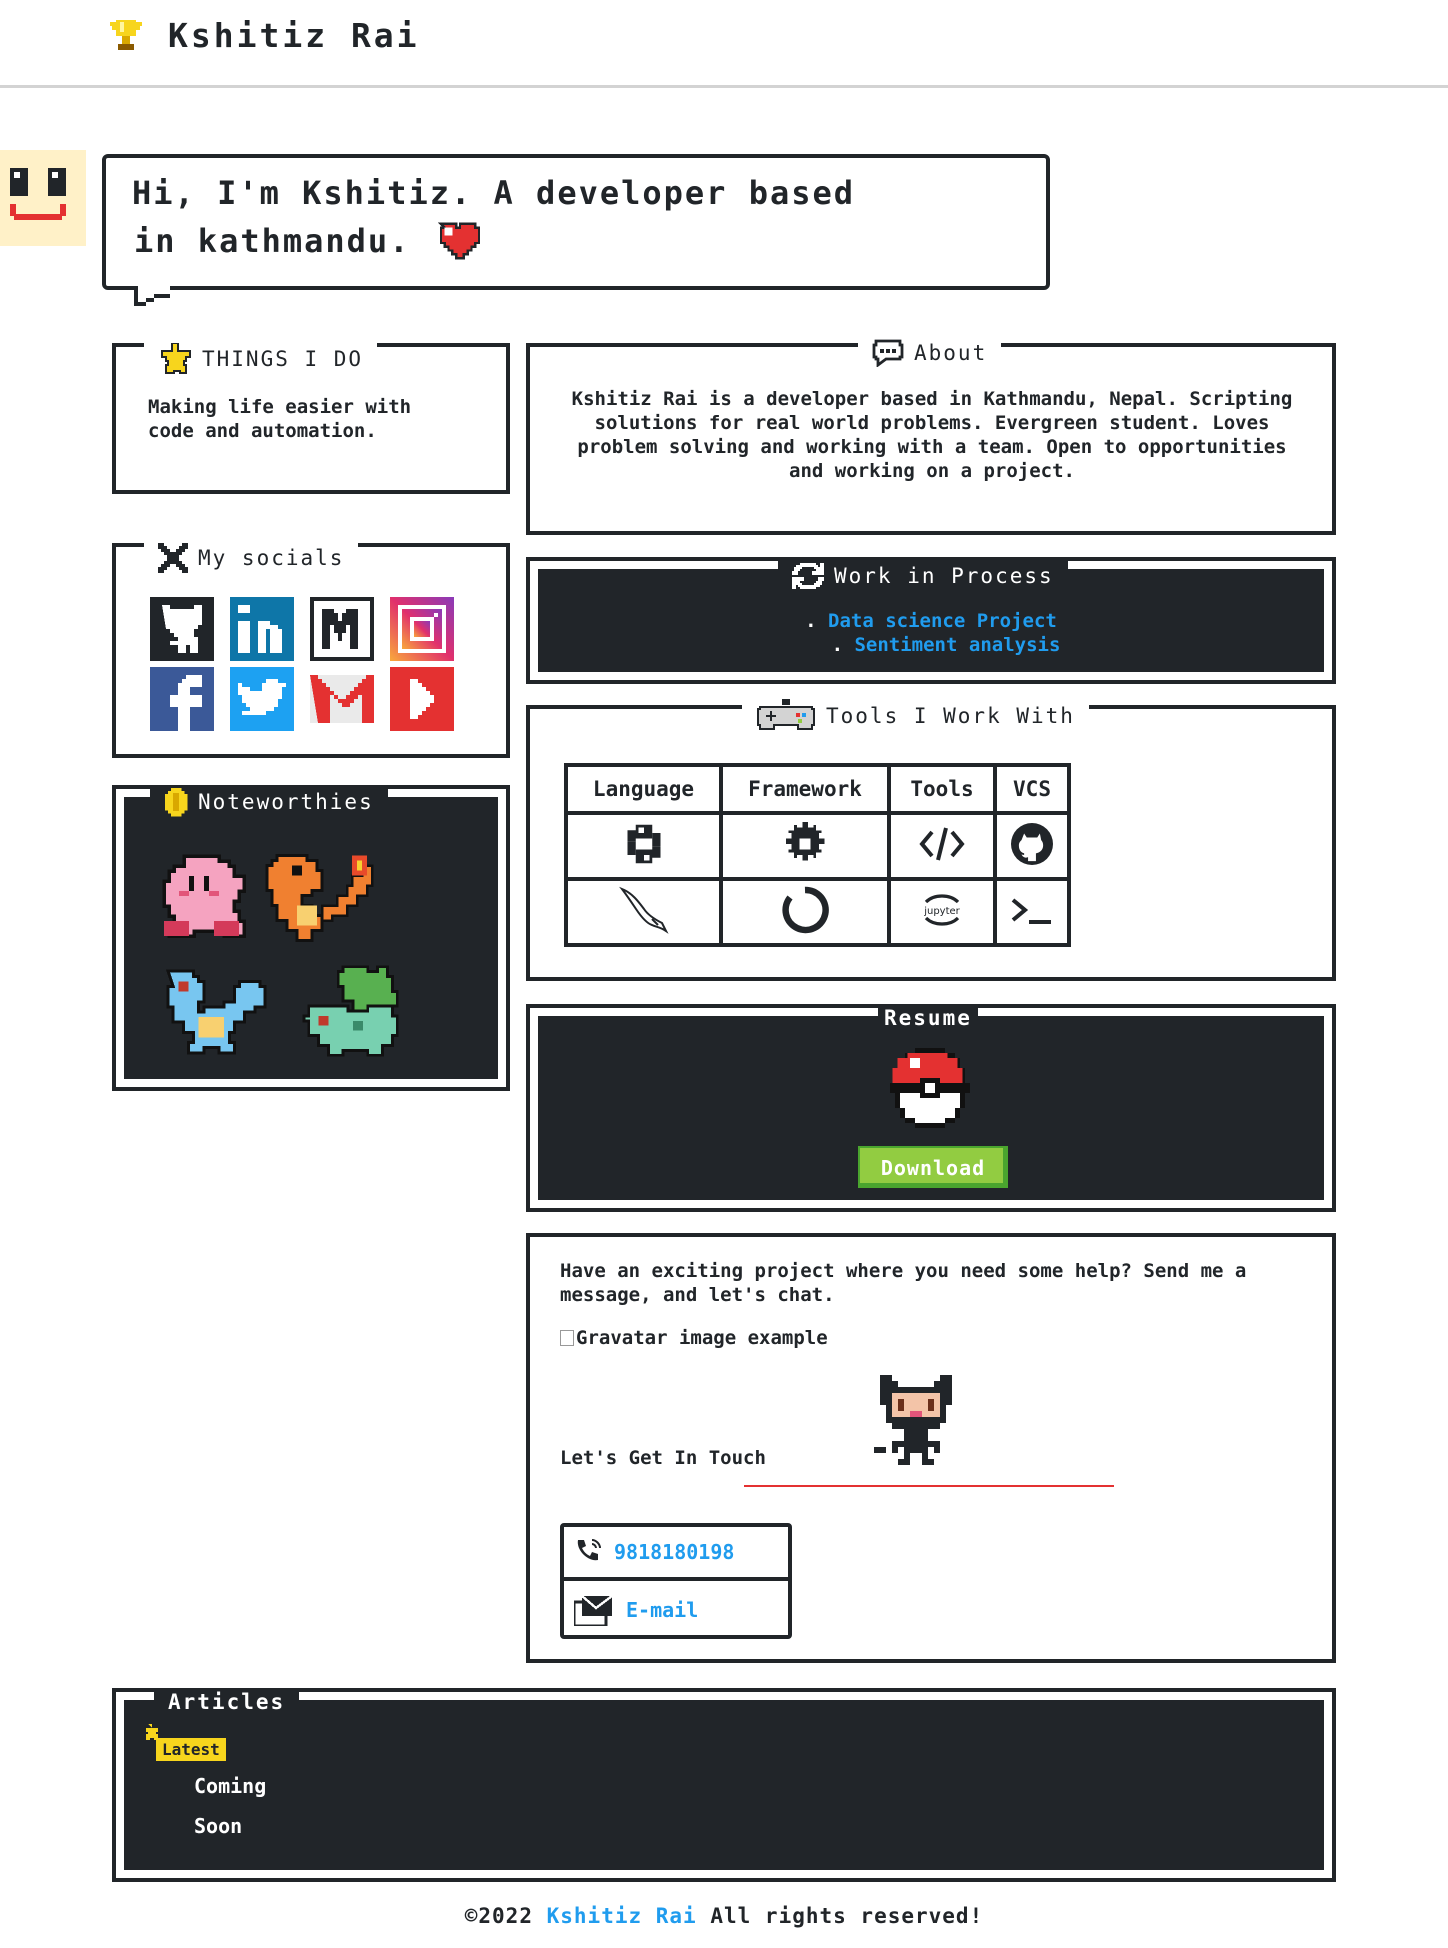  I want to click on envelope-icon, so click(593, 1610).